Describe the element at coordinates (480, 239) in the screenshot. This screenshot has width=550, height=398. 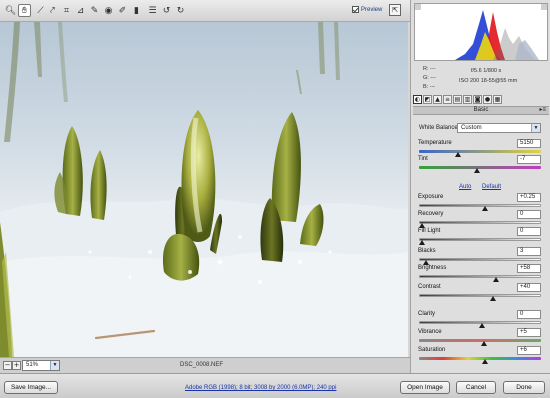
I see `fill-light-slider-track` at that location.